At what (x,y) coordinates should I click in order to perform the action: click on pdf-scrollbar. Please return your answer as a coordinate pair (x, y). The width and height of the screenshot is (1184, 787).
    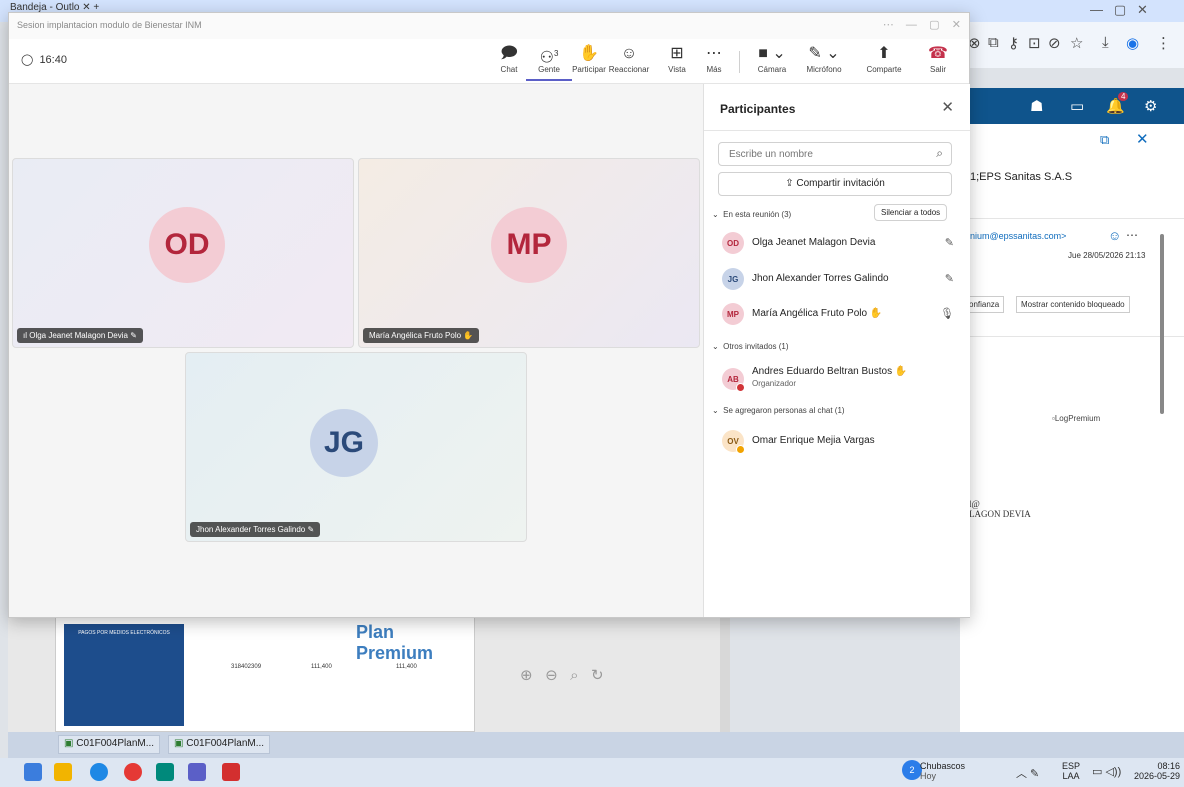
    Looking at the image, I should click on (725, 674).